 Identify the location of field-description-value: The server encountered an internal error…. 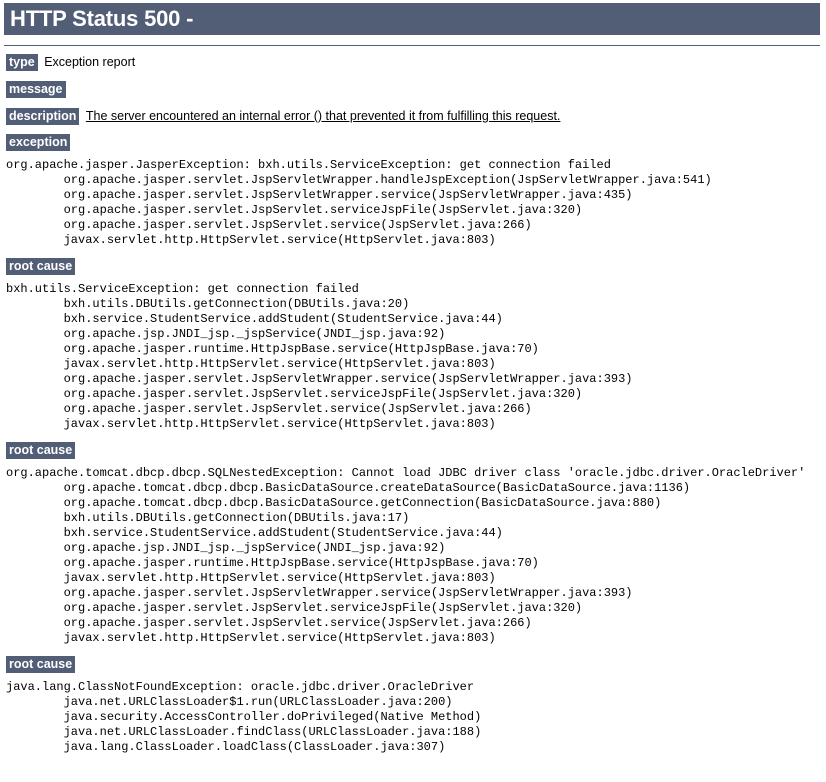
(323, 115).